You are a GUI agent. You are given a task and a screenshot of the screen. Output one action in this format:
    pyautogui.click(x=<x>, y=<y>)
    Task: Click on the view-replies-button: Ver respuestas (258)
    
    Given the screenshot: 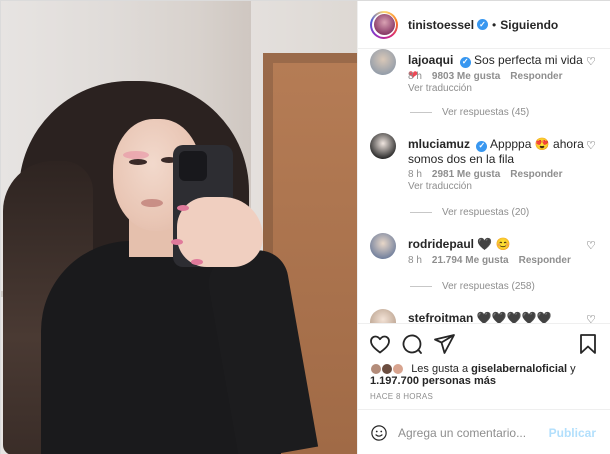 What is the action you would take?
    pyautogui.click(x=472, y=286)
    